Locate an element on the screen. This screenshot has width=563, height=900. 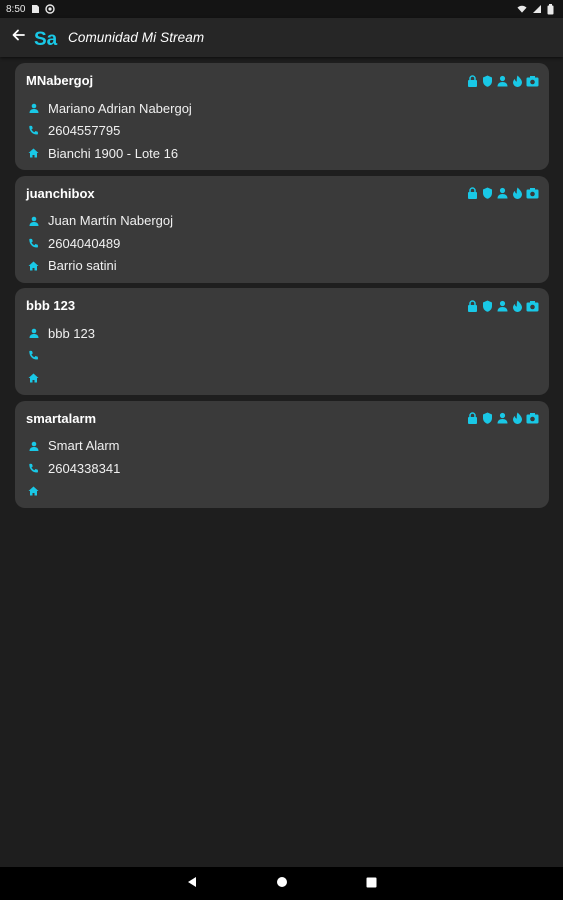
logo-text: Sa is located at coordinates (46, 38).